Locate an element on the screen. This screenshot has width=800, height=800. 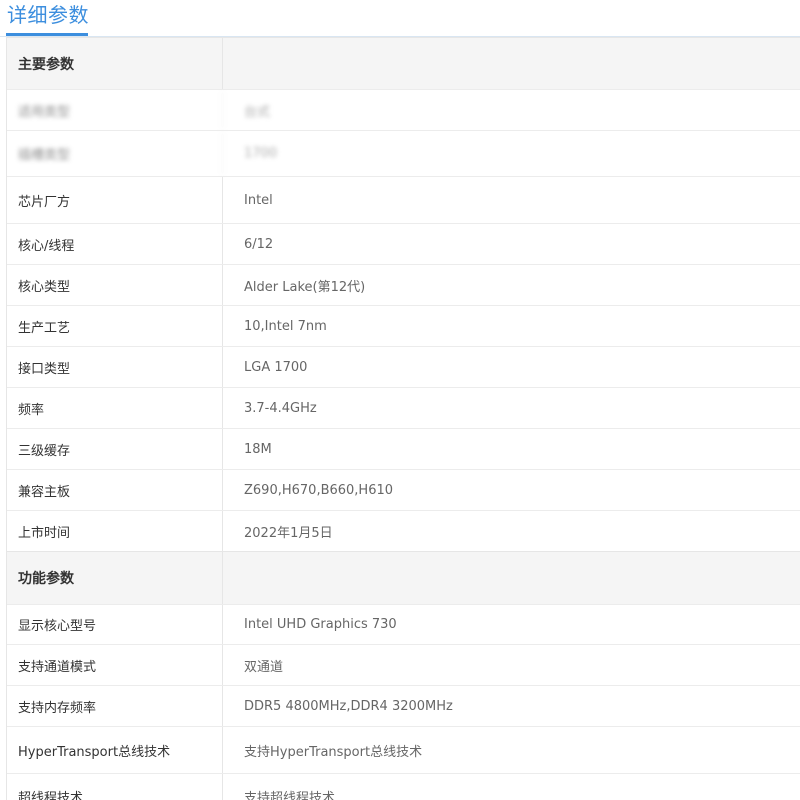
table-row: 显示核心型号 Intel UHD Graphics 730 is located at coordinates (403, 624).